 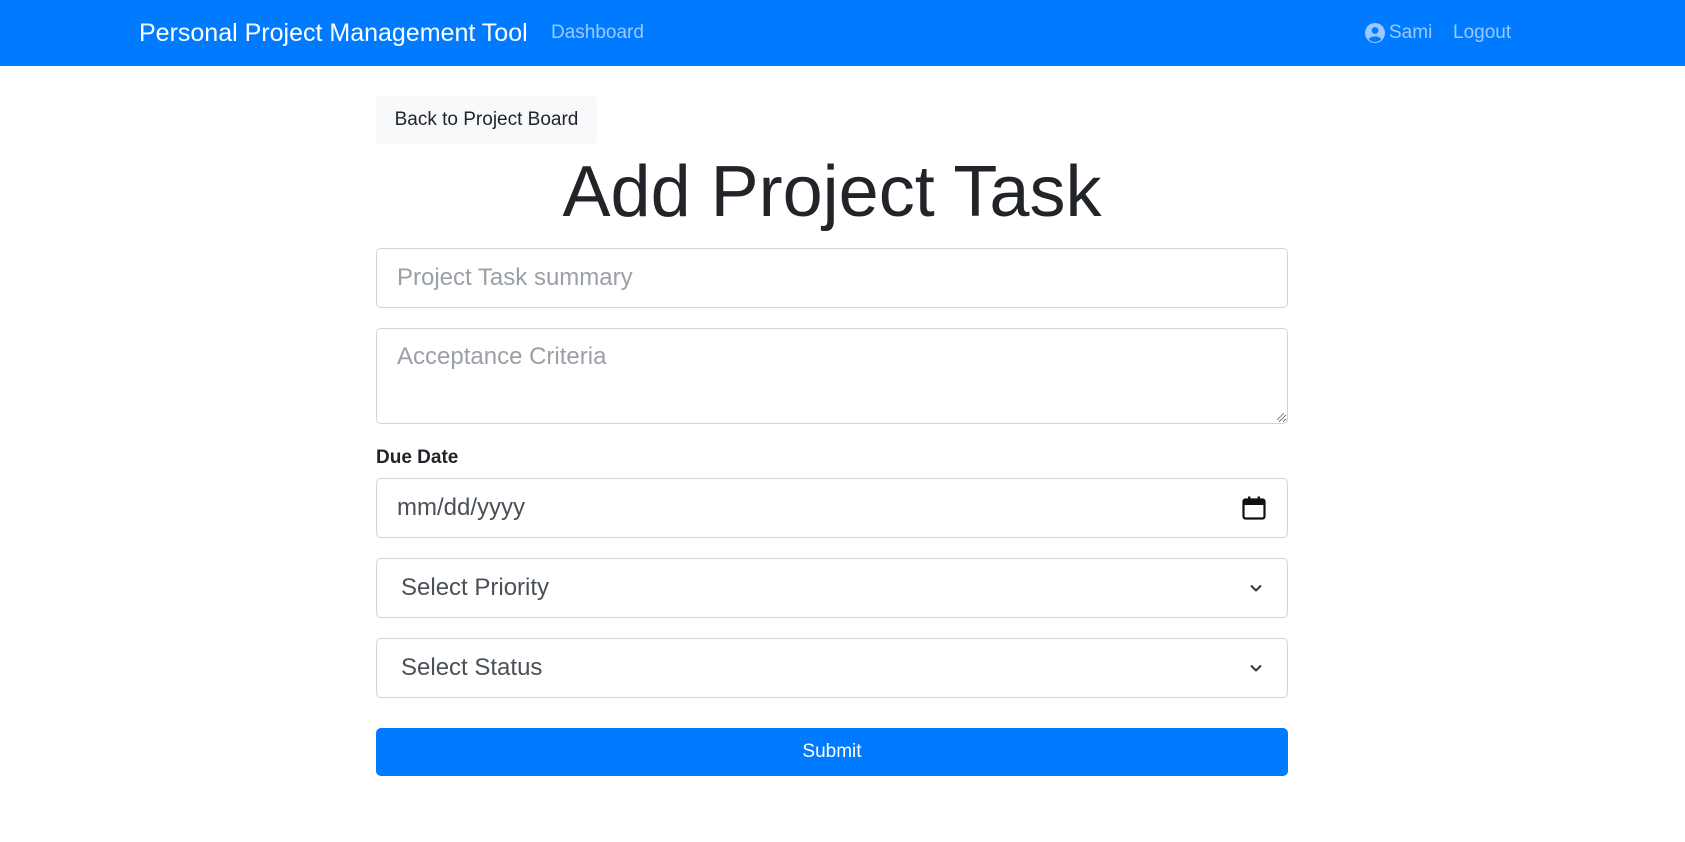 What do you see at coordinates (417, 457) in the screenshot?
I see `due-date-label: Due Date` at bounding box center [417, 457].